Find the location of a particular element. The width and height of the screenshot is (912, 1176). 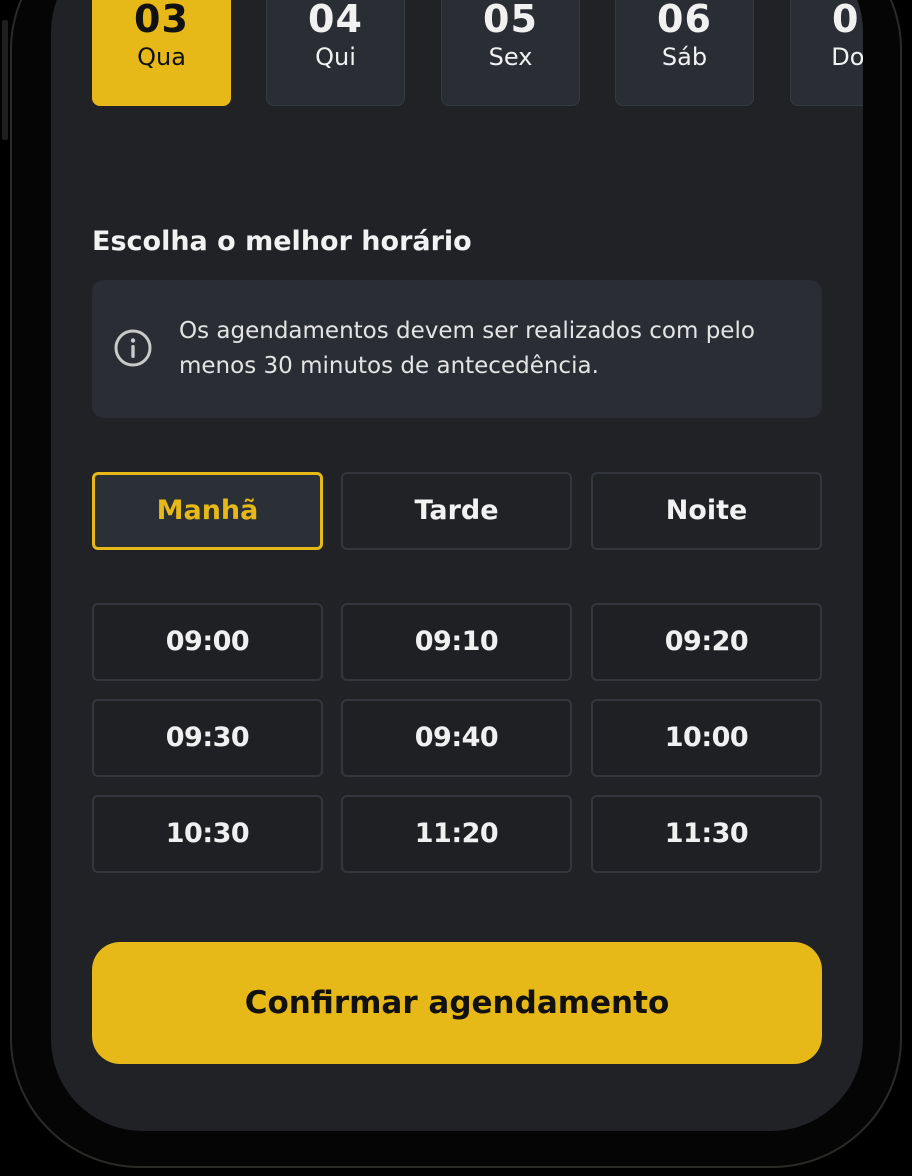

time-slot: 09:40 is located at coordinates (456, 738).